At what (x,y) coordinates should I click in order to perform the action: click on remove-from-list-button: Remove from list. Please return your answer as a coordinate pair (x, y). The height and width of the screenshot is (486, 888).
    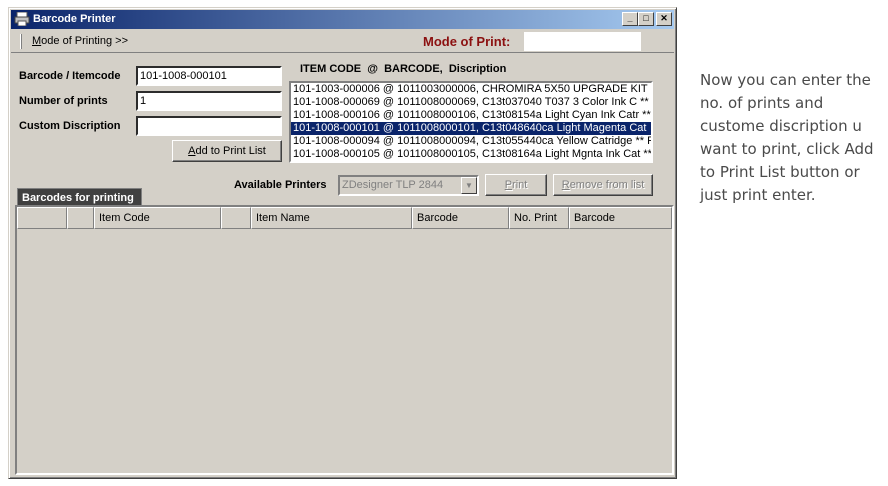
    Looking at the image, I should click on (603, 185).